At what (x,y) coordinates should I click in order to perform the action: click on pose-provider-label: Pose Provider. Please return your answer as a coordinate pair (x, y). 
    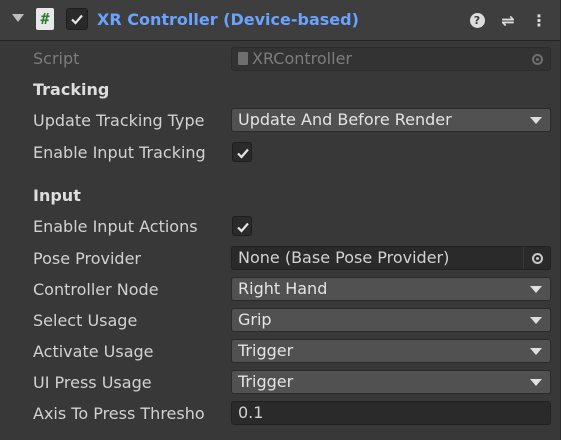
    Looking at the image, I should click on (87, 258).